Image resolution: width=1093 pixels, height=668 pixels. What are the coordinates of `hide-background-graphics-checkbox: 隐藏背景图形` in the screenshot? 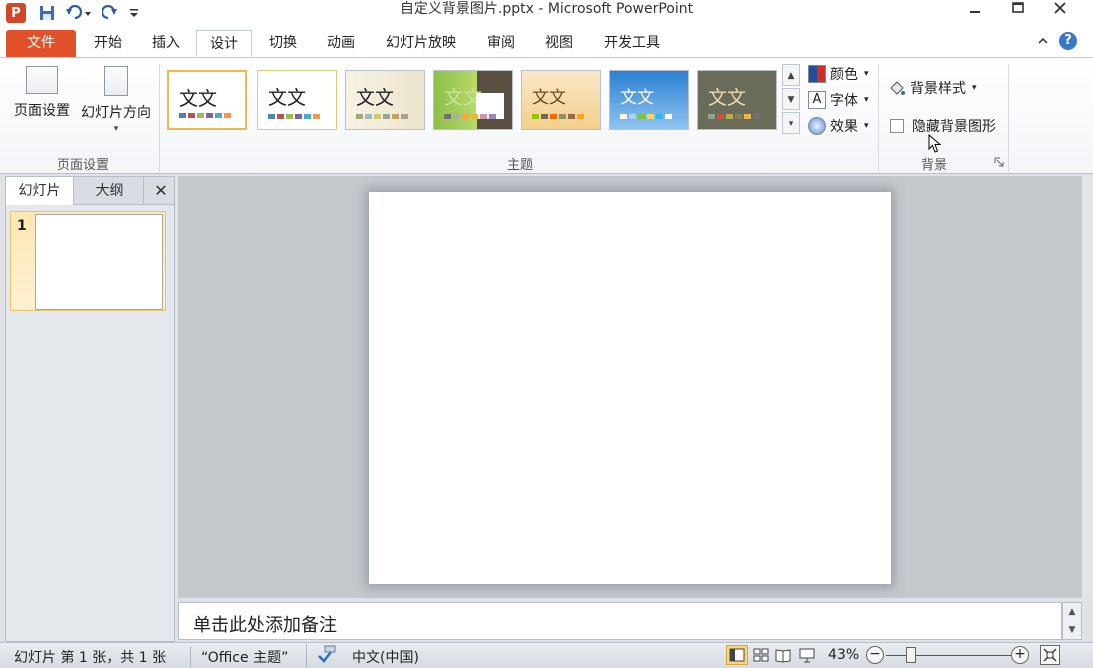 It's located at (942, 126).